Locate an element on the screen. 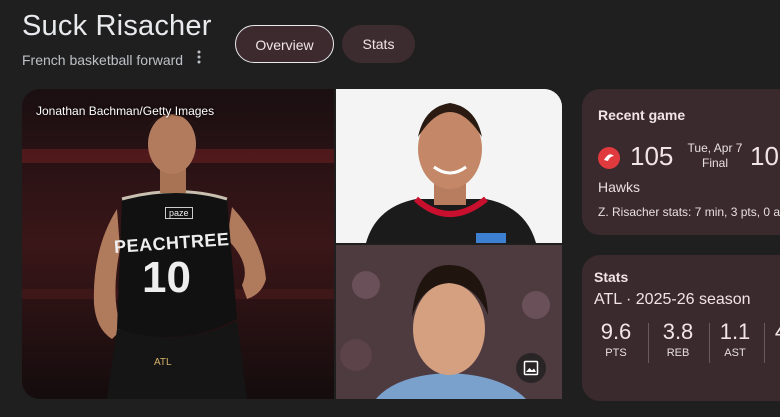 The height and width of the screenshot is (417, 780). more-vert-icon is located at coordinates (199, 59).